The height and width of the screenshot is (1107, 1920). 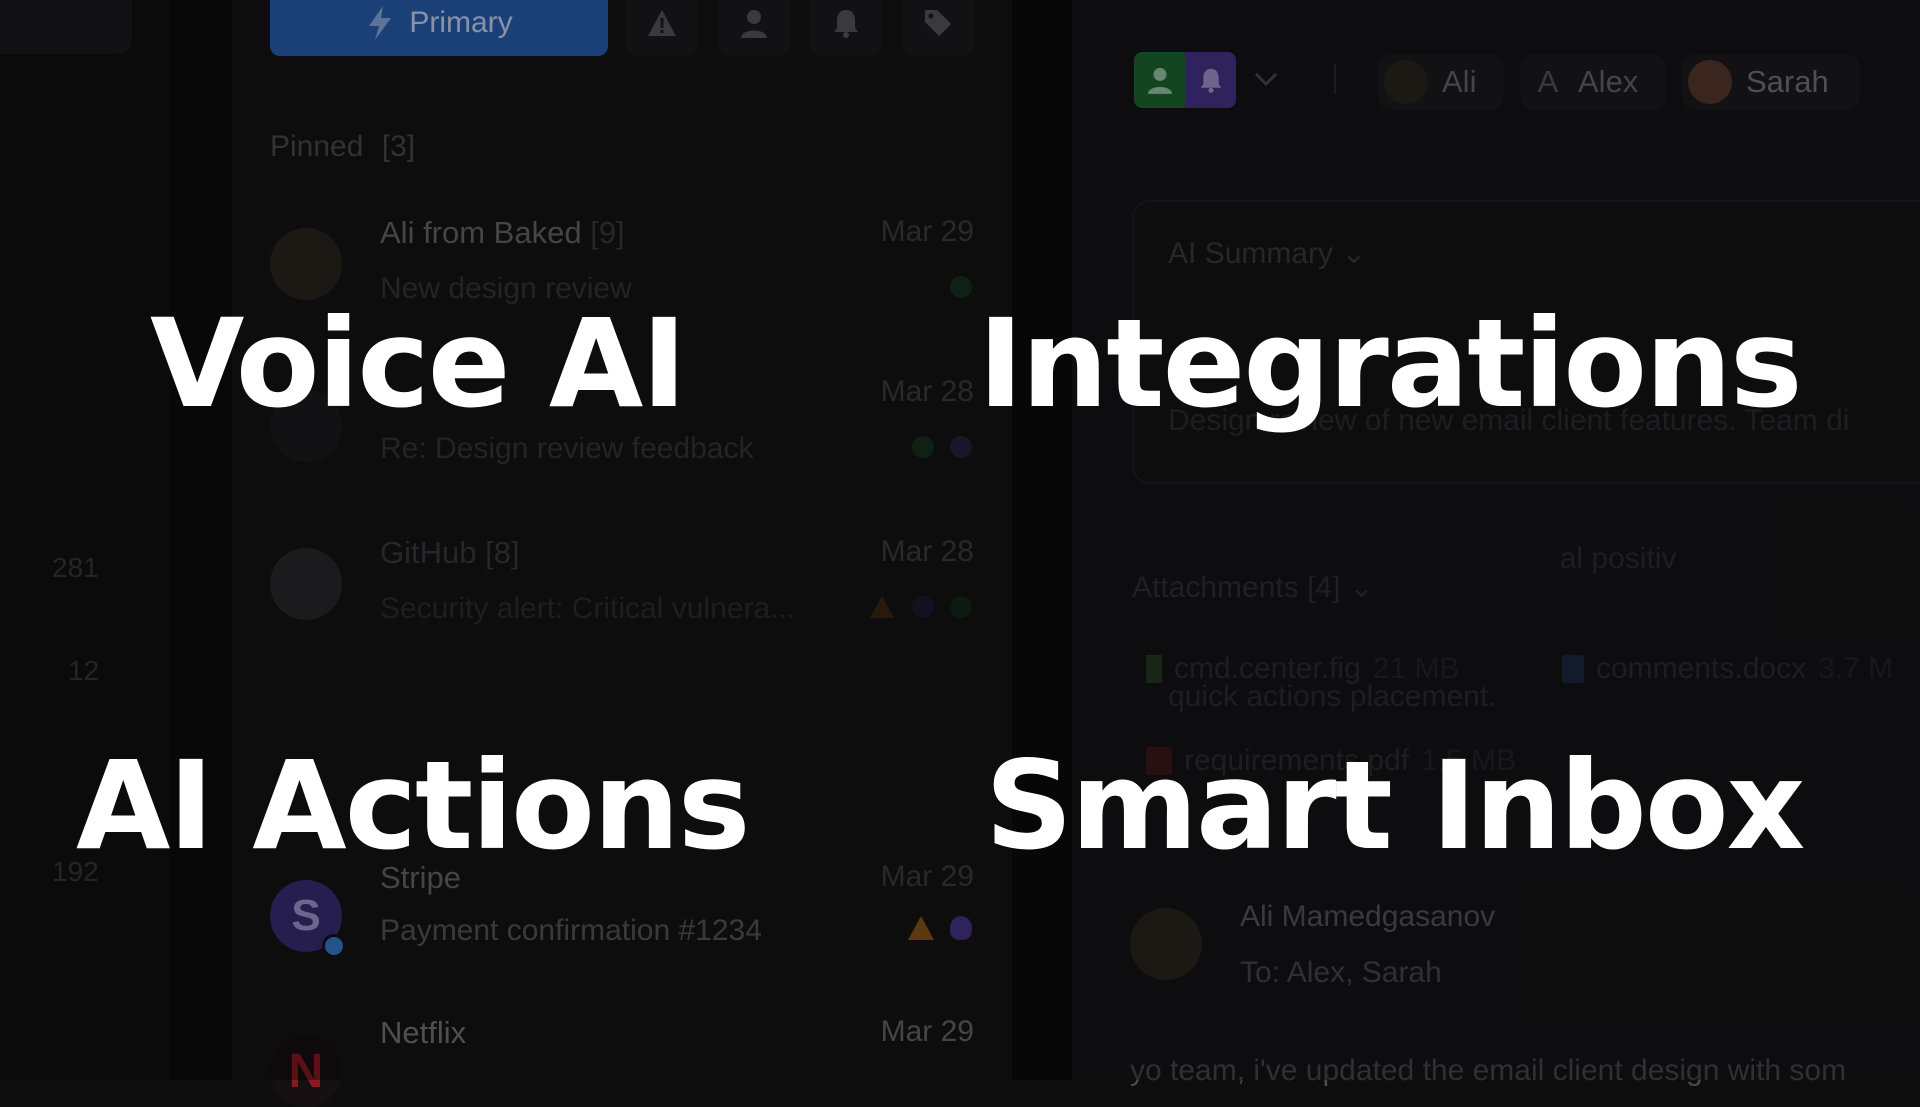 I want to click on headline-ai-actions: AI Actions, so click(x=413, y=806).